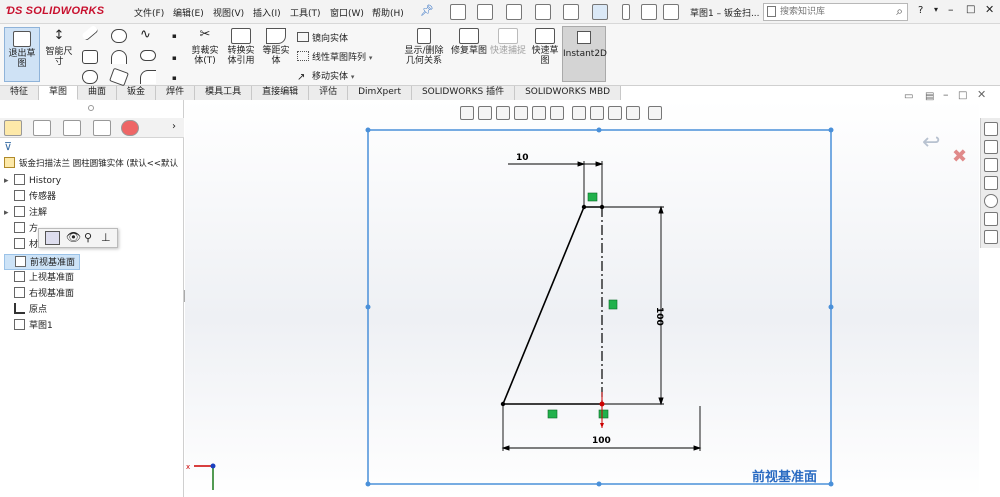 This screenshot has width=1000, height=497. What do you see at coordinates (603, 414) in the screenshot?
I see `coincident-relation-icon` at bounding box center [603, 414].